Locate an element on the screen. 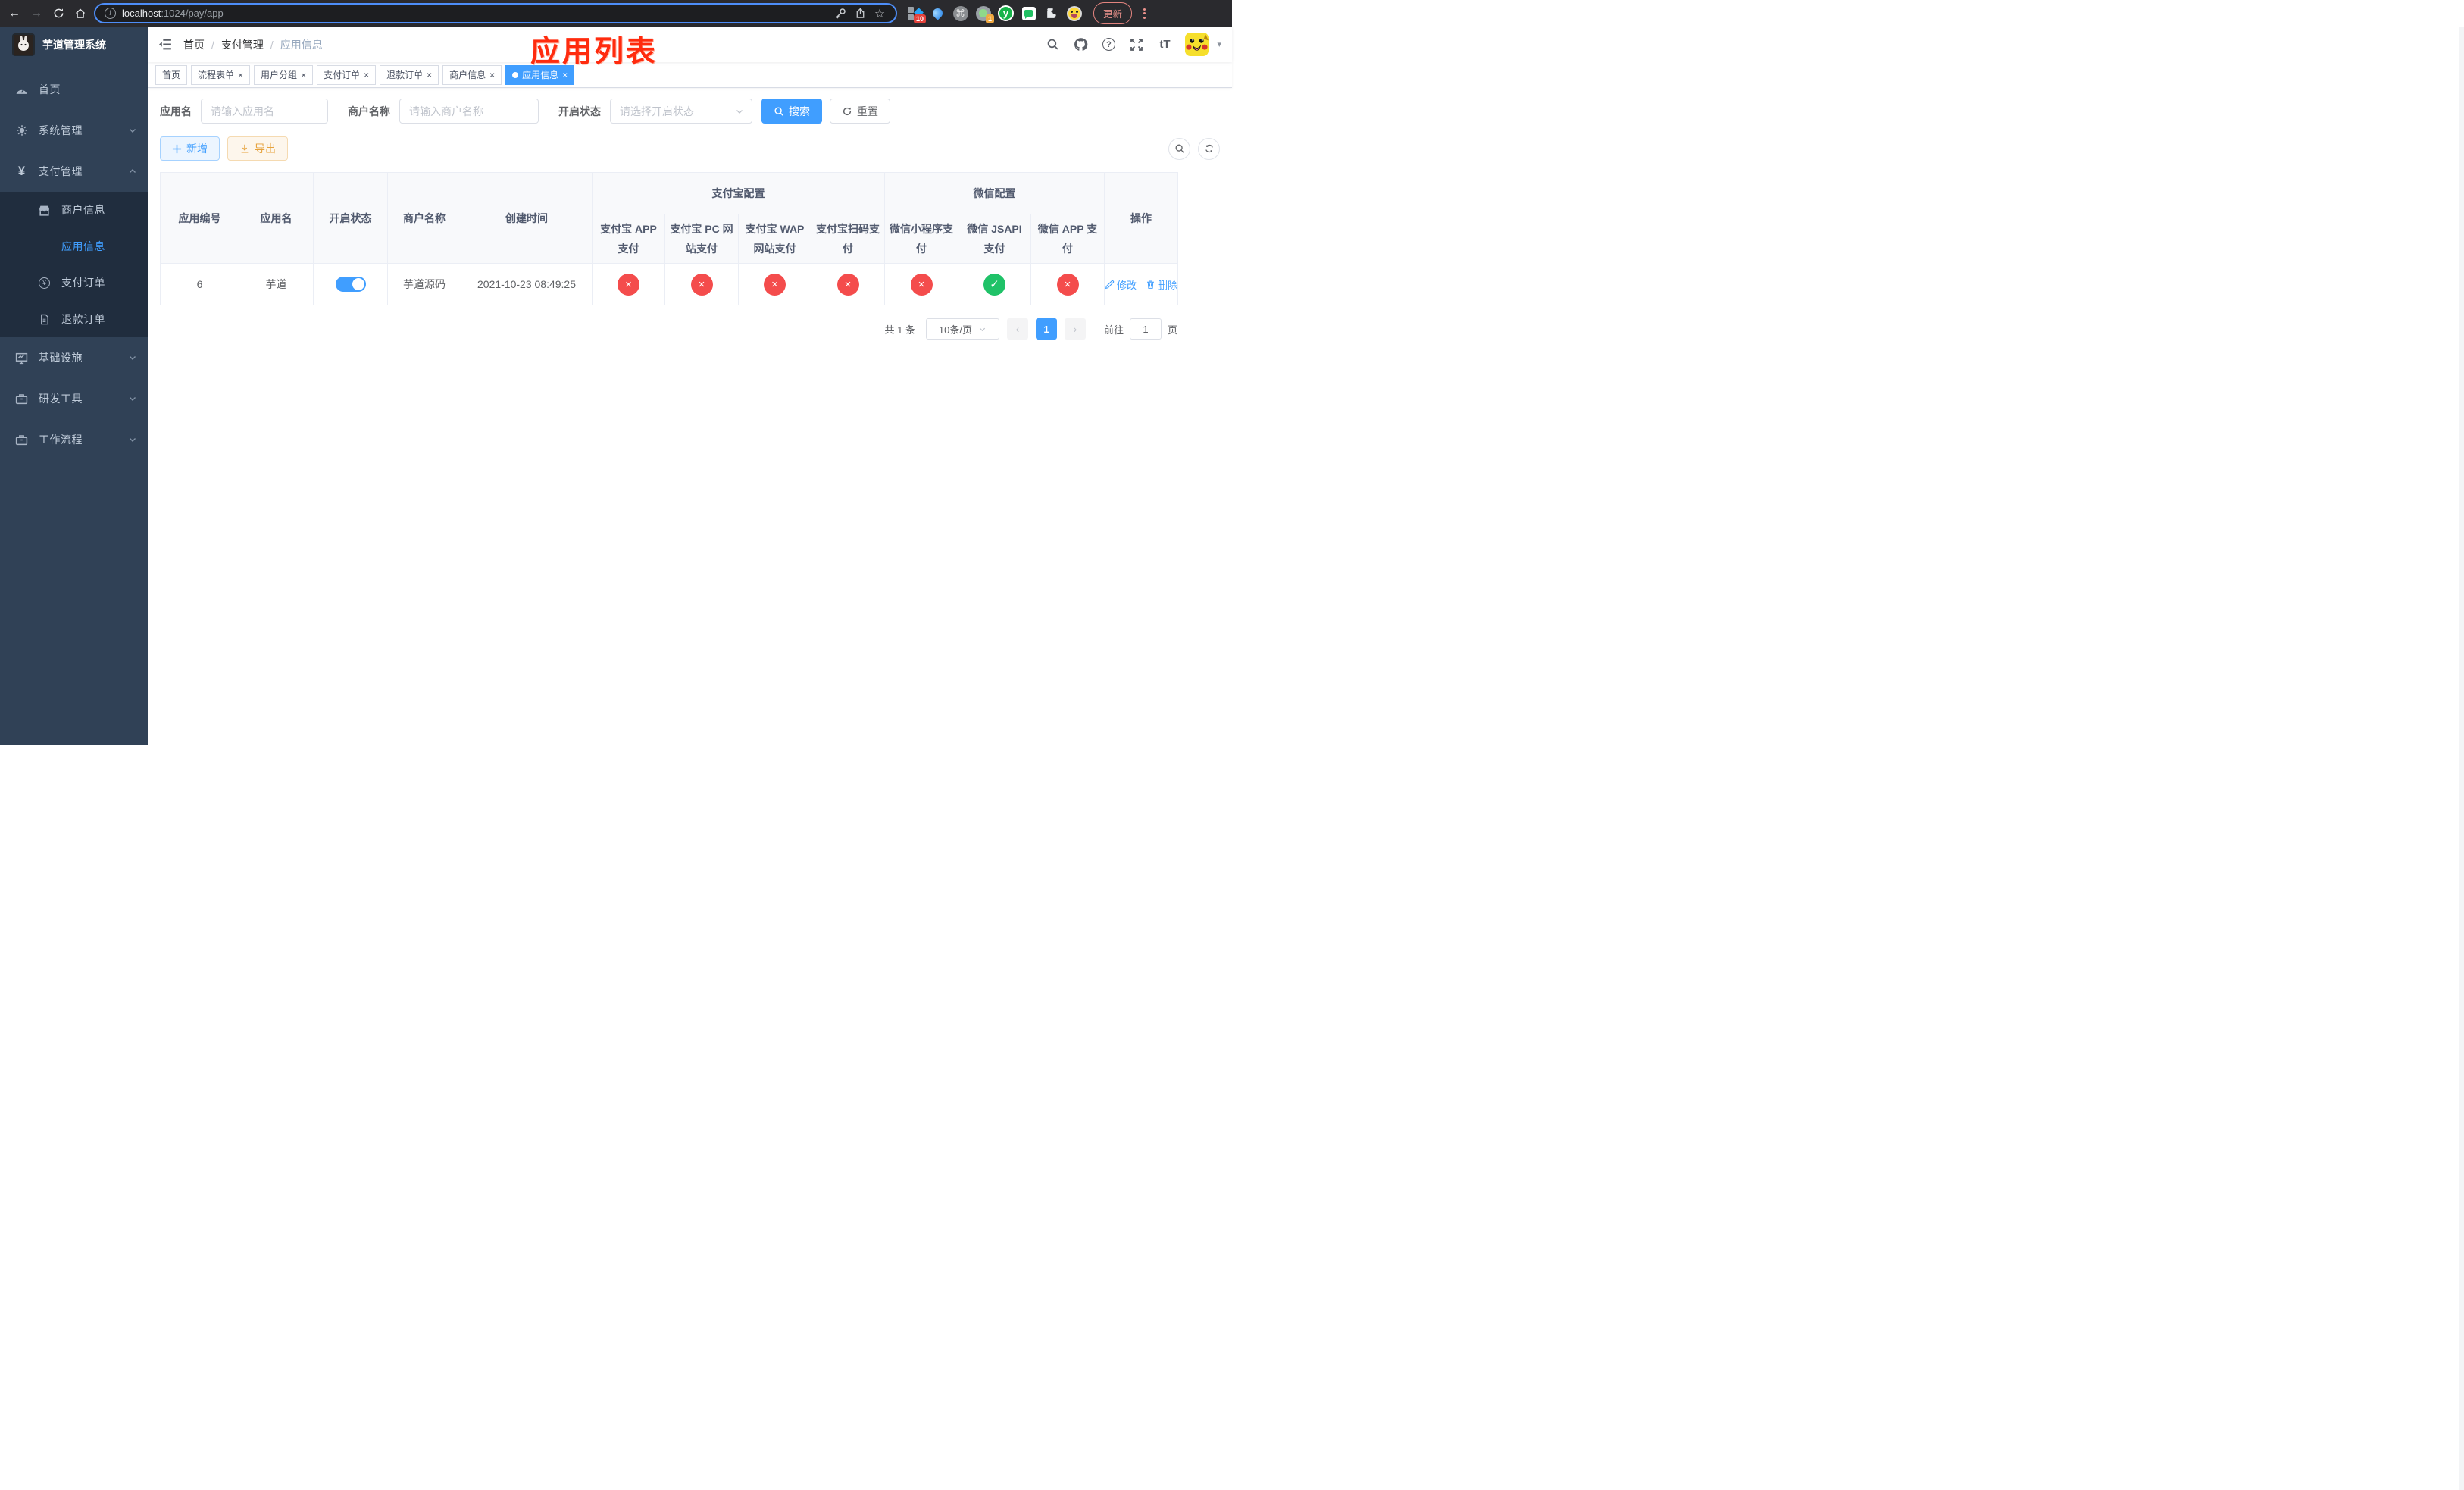  payment-submenu: 商户信息 应用信息 ¥ 支付订单 退款订单 is located at coordinates (74, 264).